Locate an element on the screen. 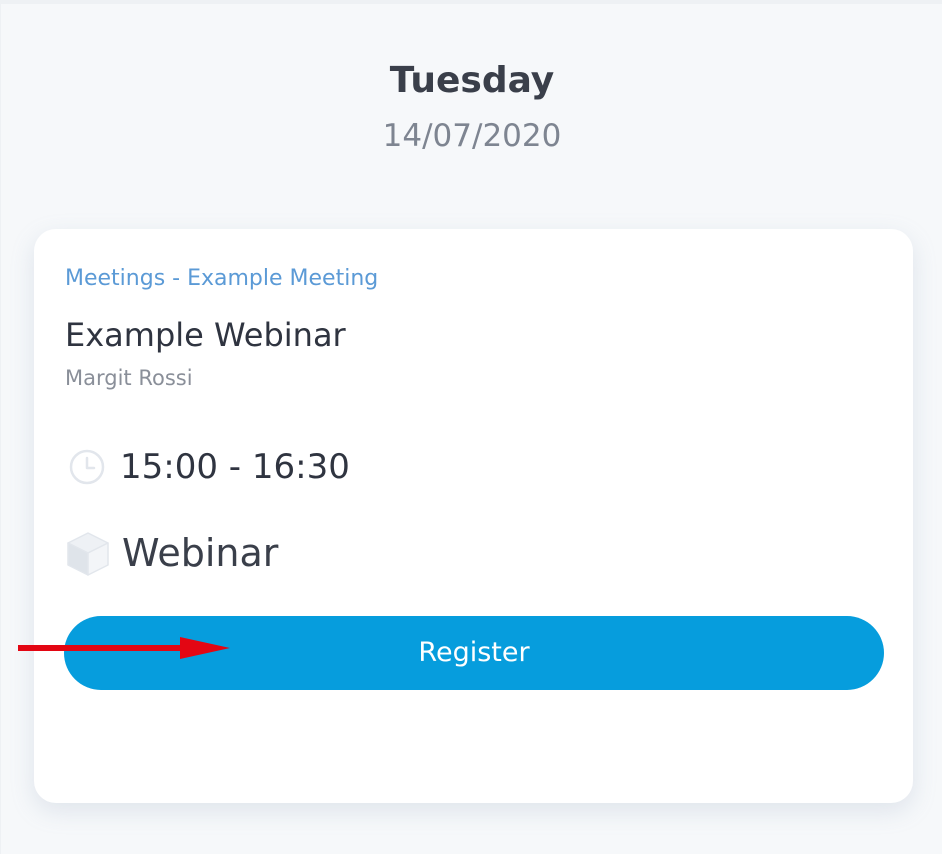  event-time-row: 15:00 - 16:30 is located at coordinates (209, 467).